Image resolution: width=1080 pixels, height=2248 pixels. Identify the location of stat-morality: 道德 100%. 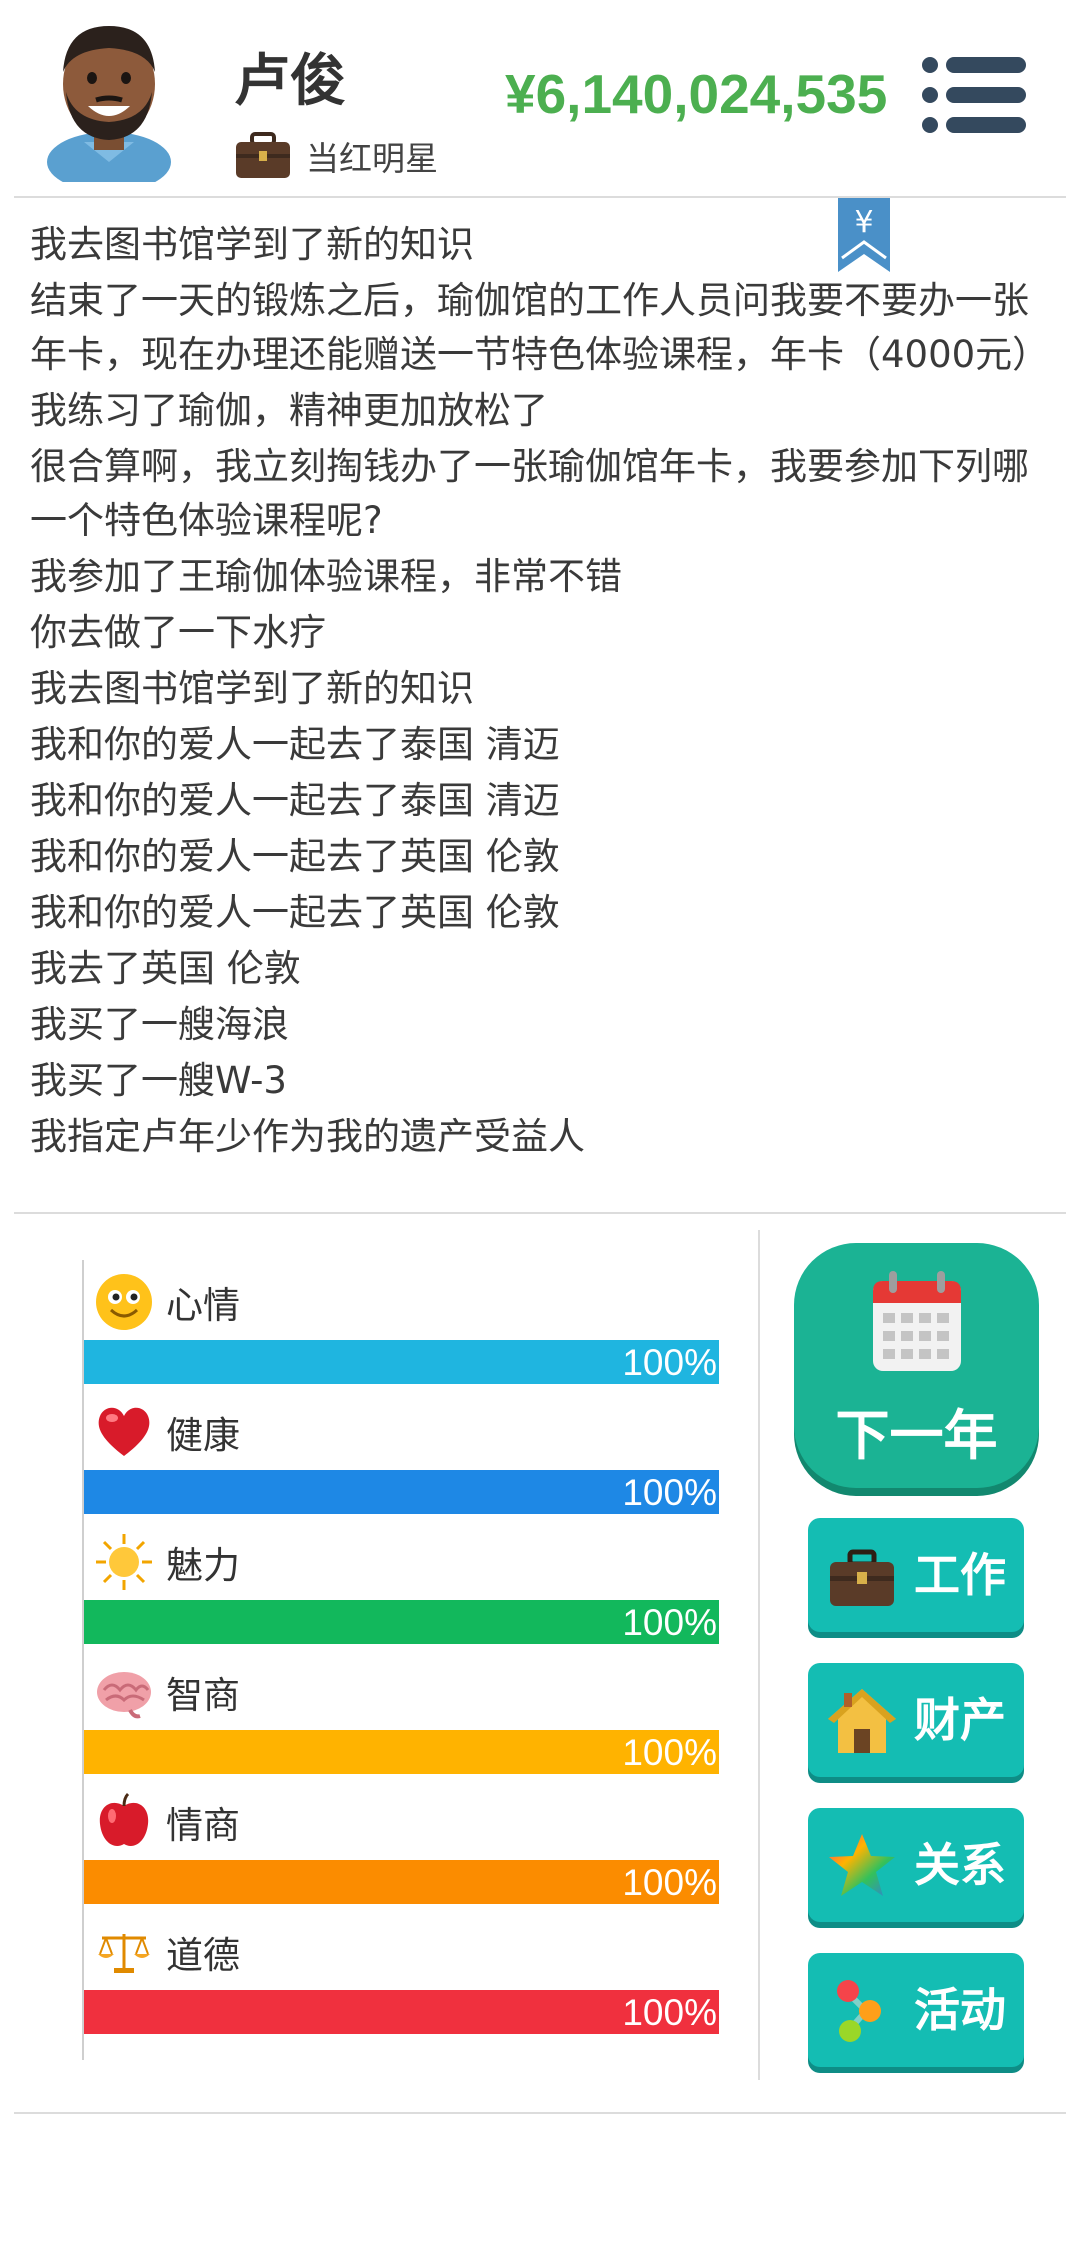
(401, 1982).